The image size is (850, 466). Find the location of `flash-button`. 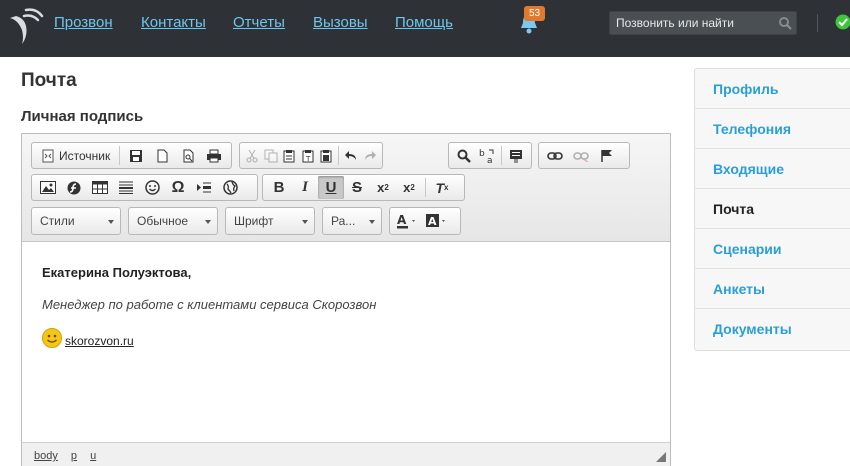

flash-button is located at coordinates (74, 187).